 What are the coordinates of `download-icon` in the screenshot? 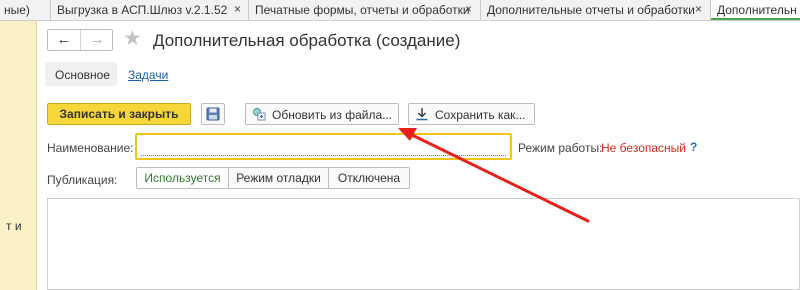 It's located at (422, 114).